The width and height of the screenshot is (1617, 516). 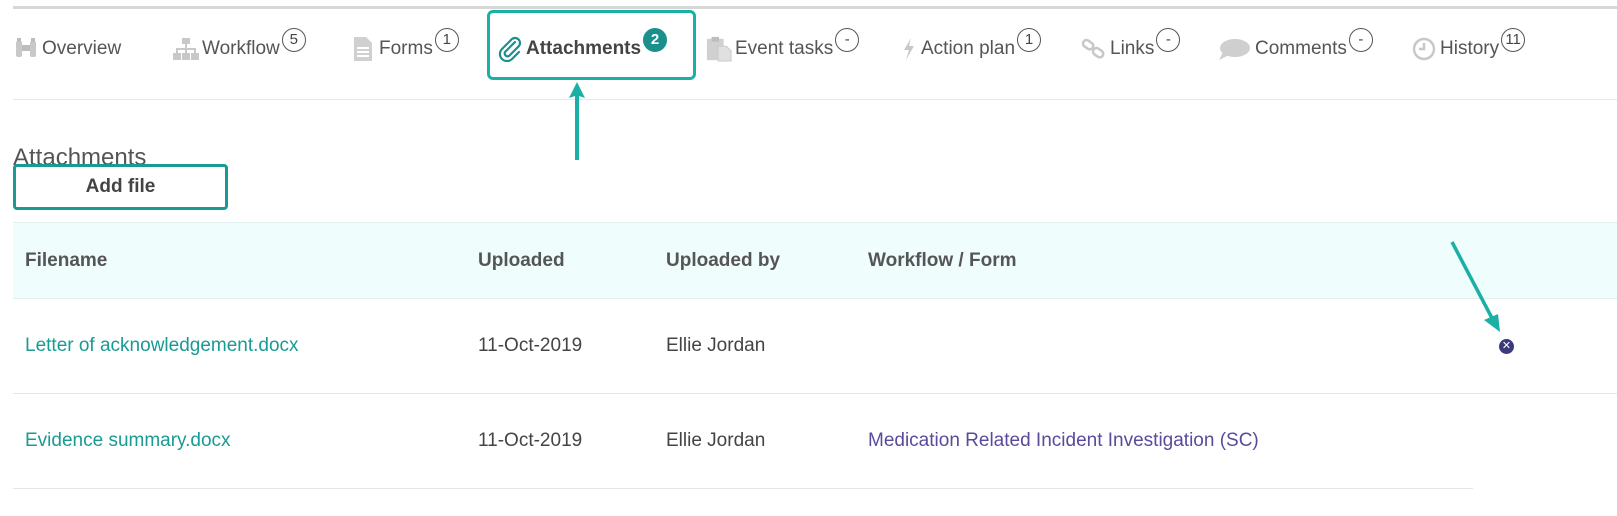 What do you see at coordinates (120, 187) in the screenshot?
I see `add-file-button: Add file` at bounding box center [120, 187].